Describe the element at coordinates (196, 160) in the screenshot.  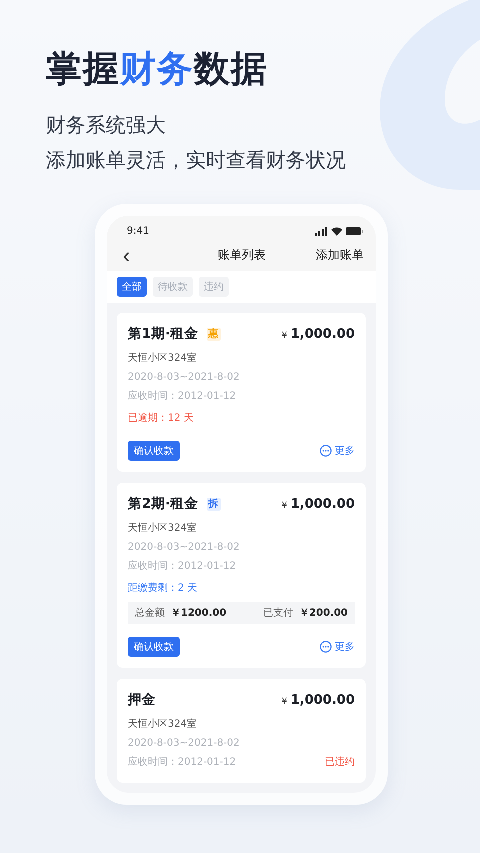
I see `subtitle: 添加账单灵活，实时查看财务状况` at that location.